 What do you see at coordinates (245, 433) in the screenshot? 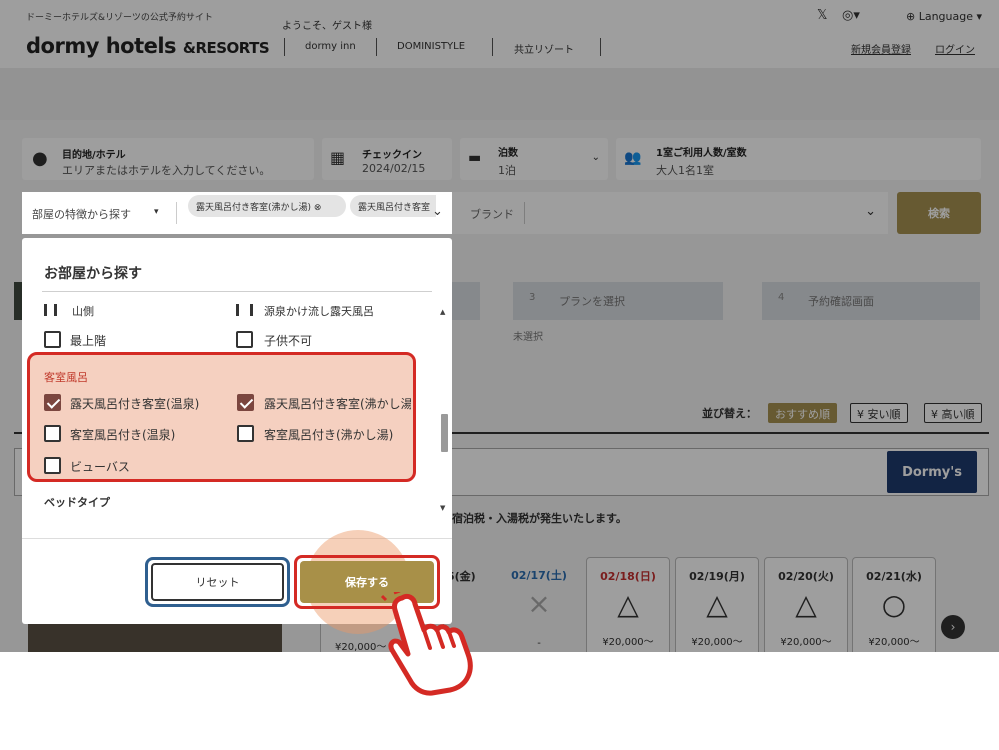
I see `checkbox-bath-heated` at bounding box center [245, 433].